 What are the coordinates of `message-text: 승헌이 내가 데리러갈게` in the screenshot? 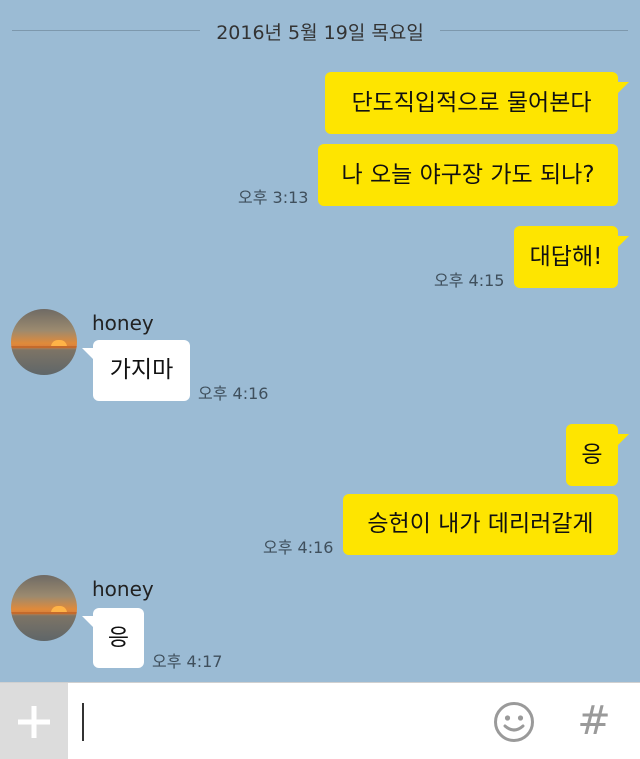 It's located at (480, 524).